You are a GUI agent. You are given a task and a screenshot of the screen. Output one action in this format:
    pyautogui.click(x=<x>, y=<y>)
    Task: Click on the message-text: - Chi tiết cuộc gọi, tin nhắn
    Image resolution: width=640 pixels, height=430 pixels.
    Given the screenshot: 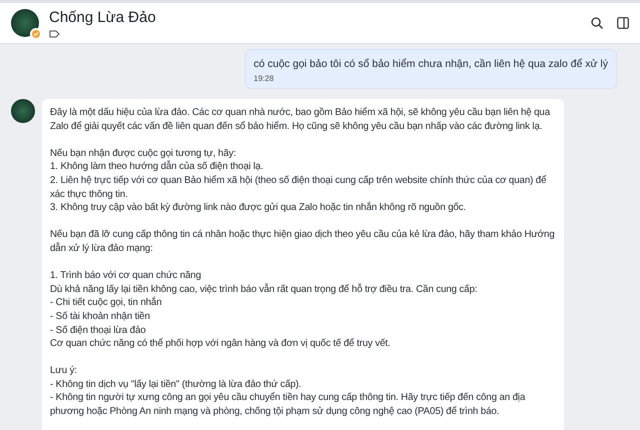 What is the action you would take?
    pyautogui.click(x=106, y=303)
    